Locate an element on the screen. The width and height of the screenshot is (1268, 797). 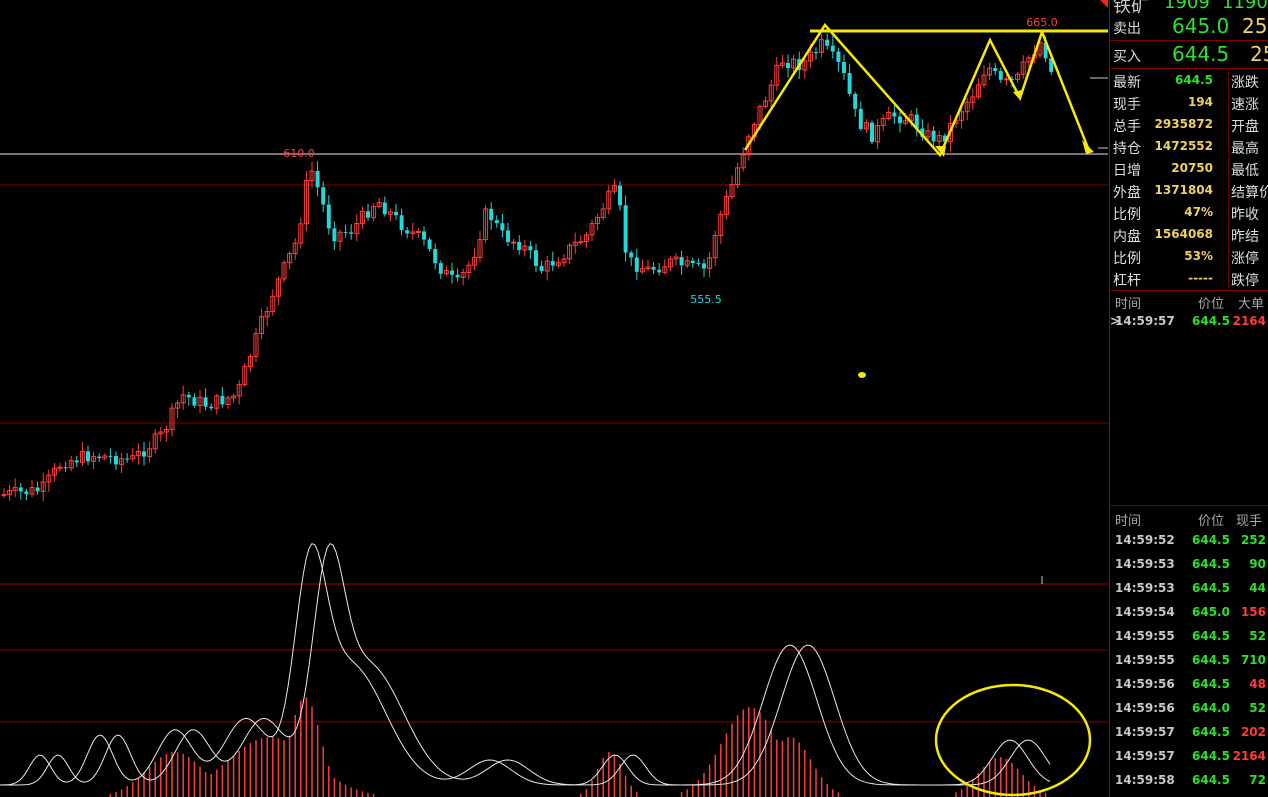
quote-row: 杠杆 ----- 跌停 is located at coordinates (1189, 278).